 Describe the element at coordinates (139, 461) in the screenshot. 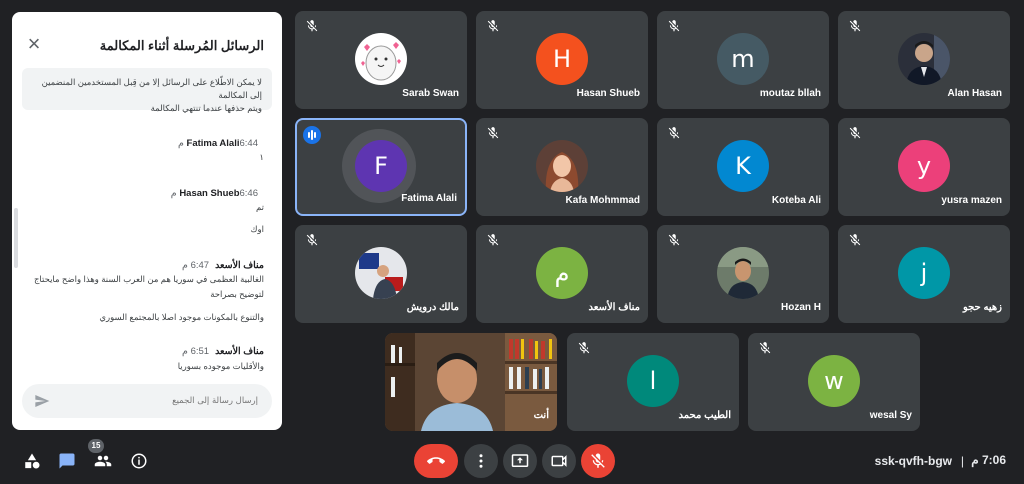

I see `info-icon` at that location.